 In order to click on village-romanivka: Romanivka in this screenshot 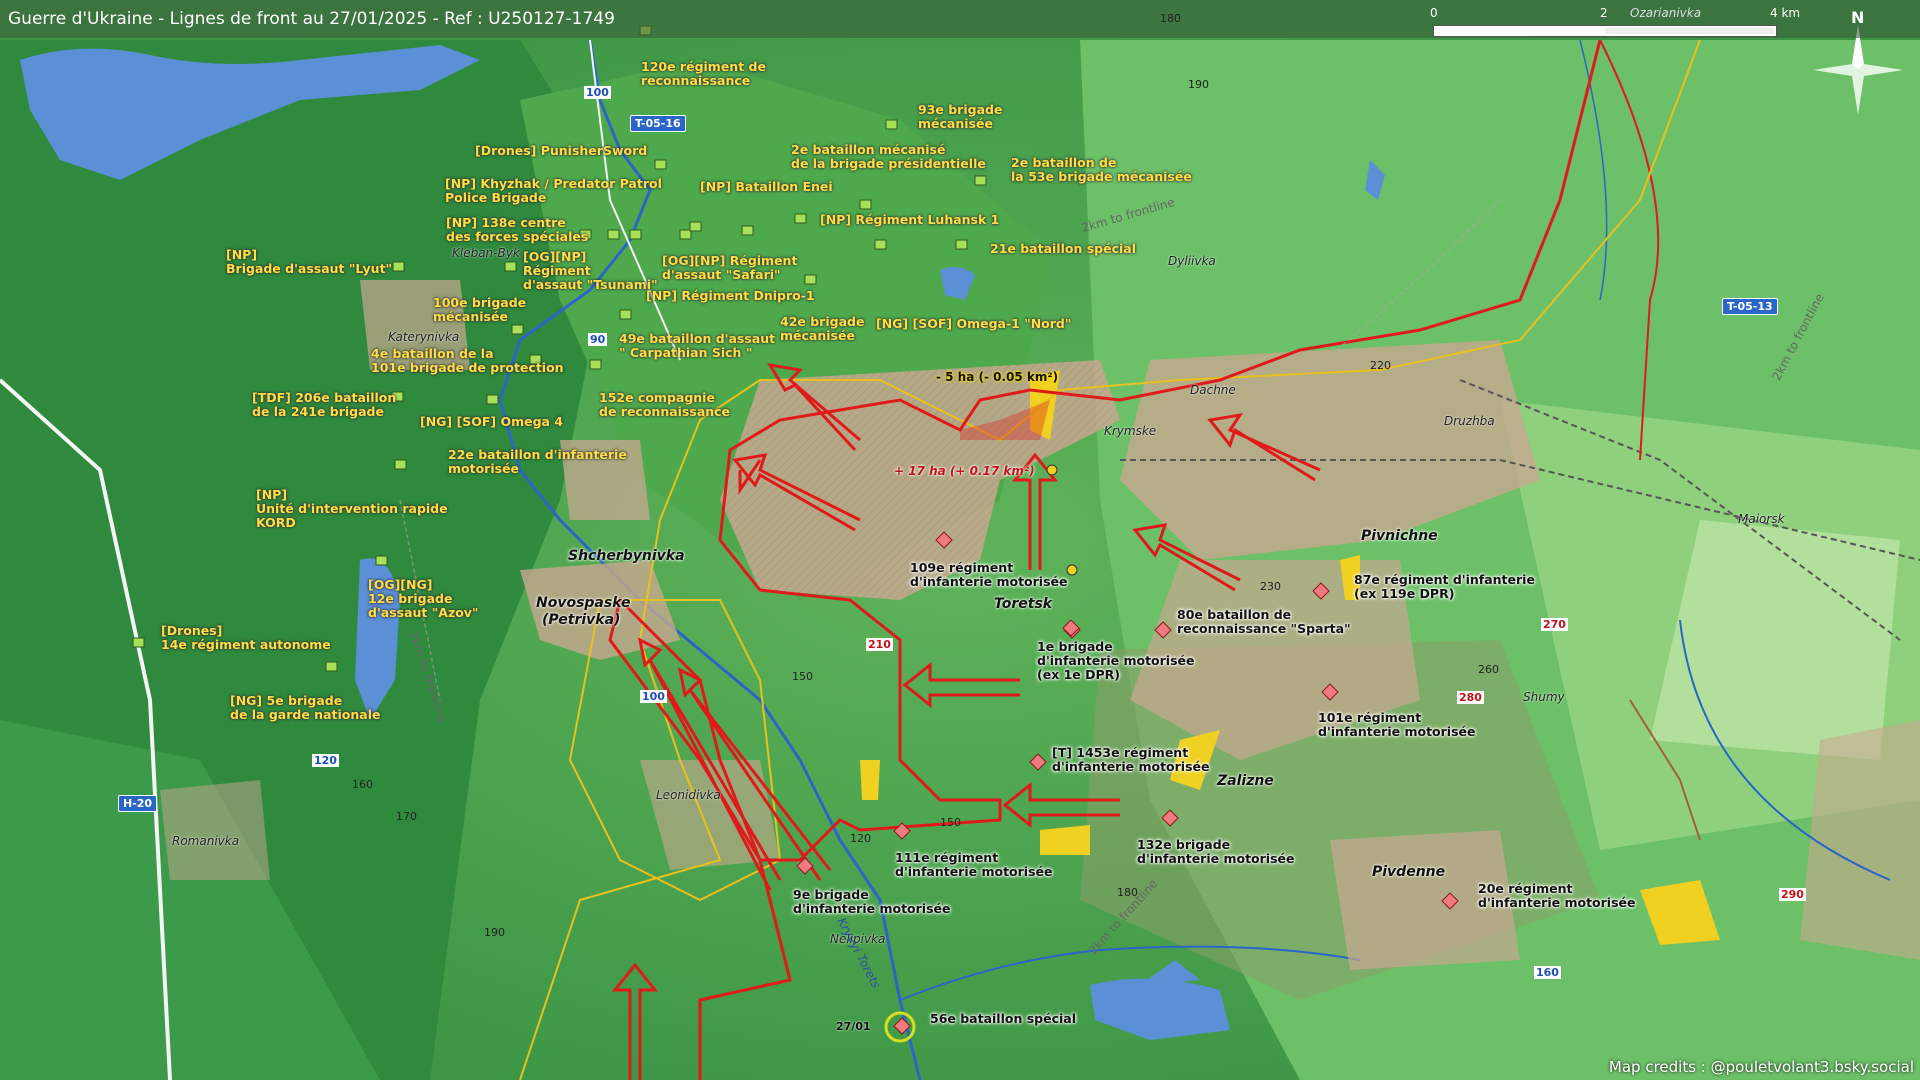, I will do `click(206, 841)`.